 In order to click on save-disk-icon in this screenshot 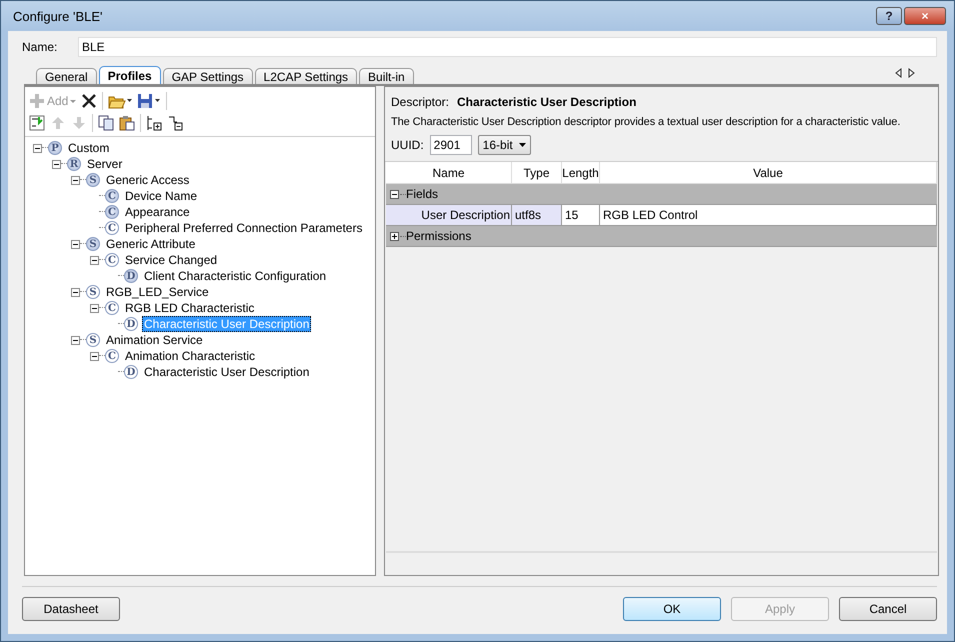, I will do `click(149, 101)`.